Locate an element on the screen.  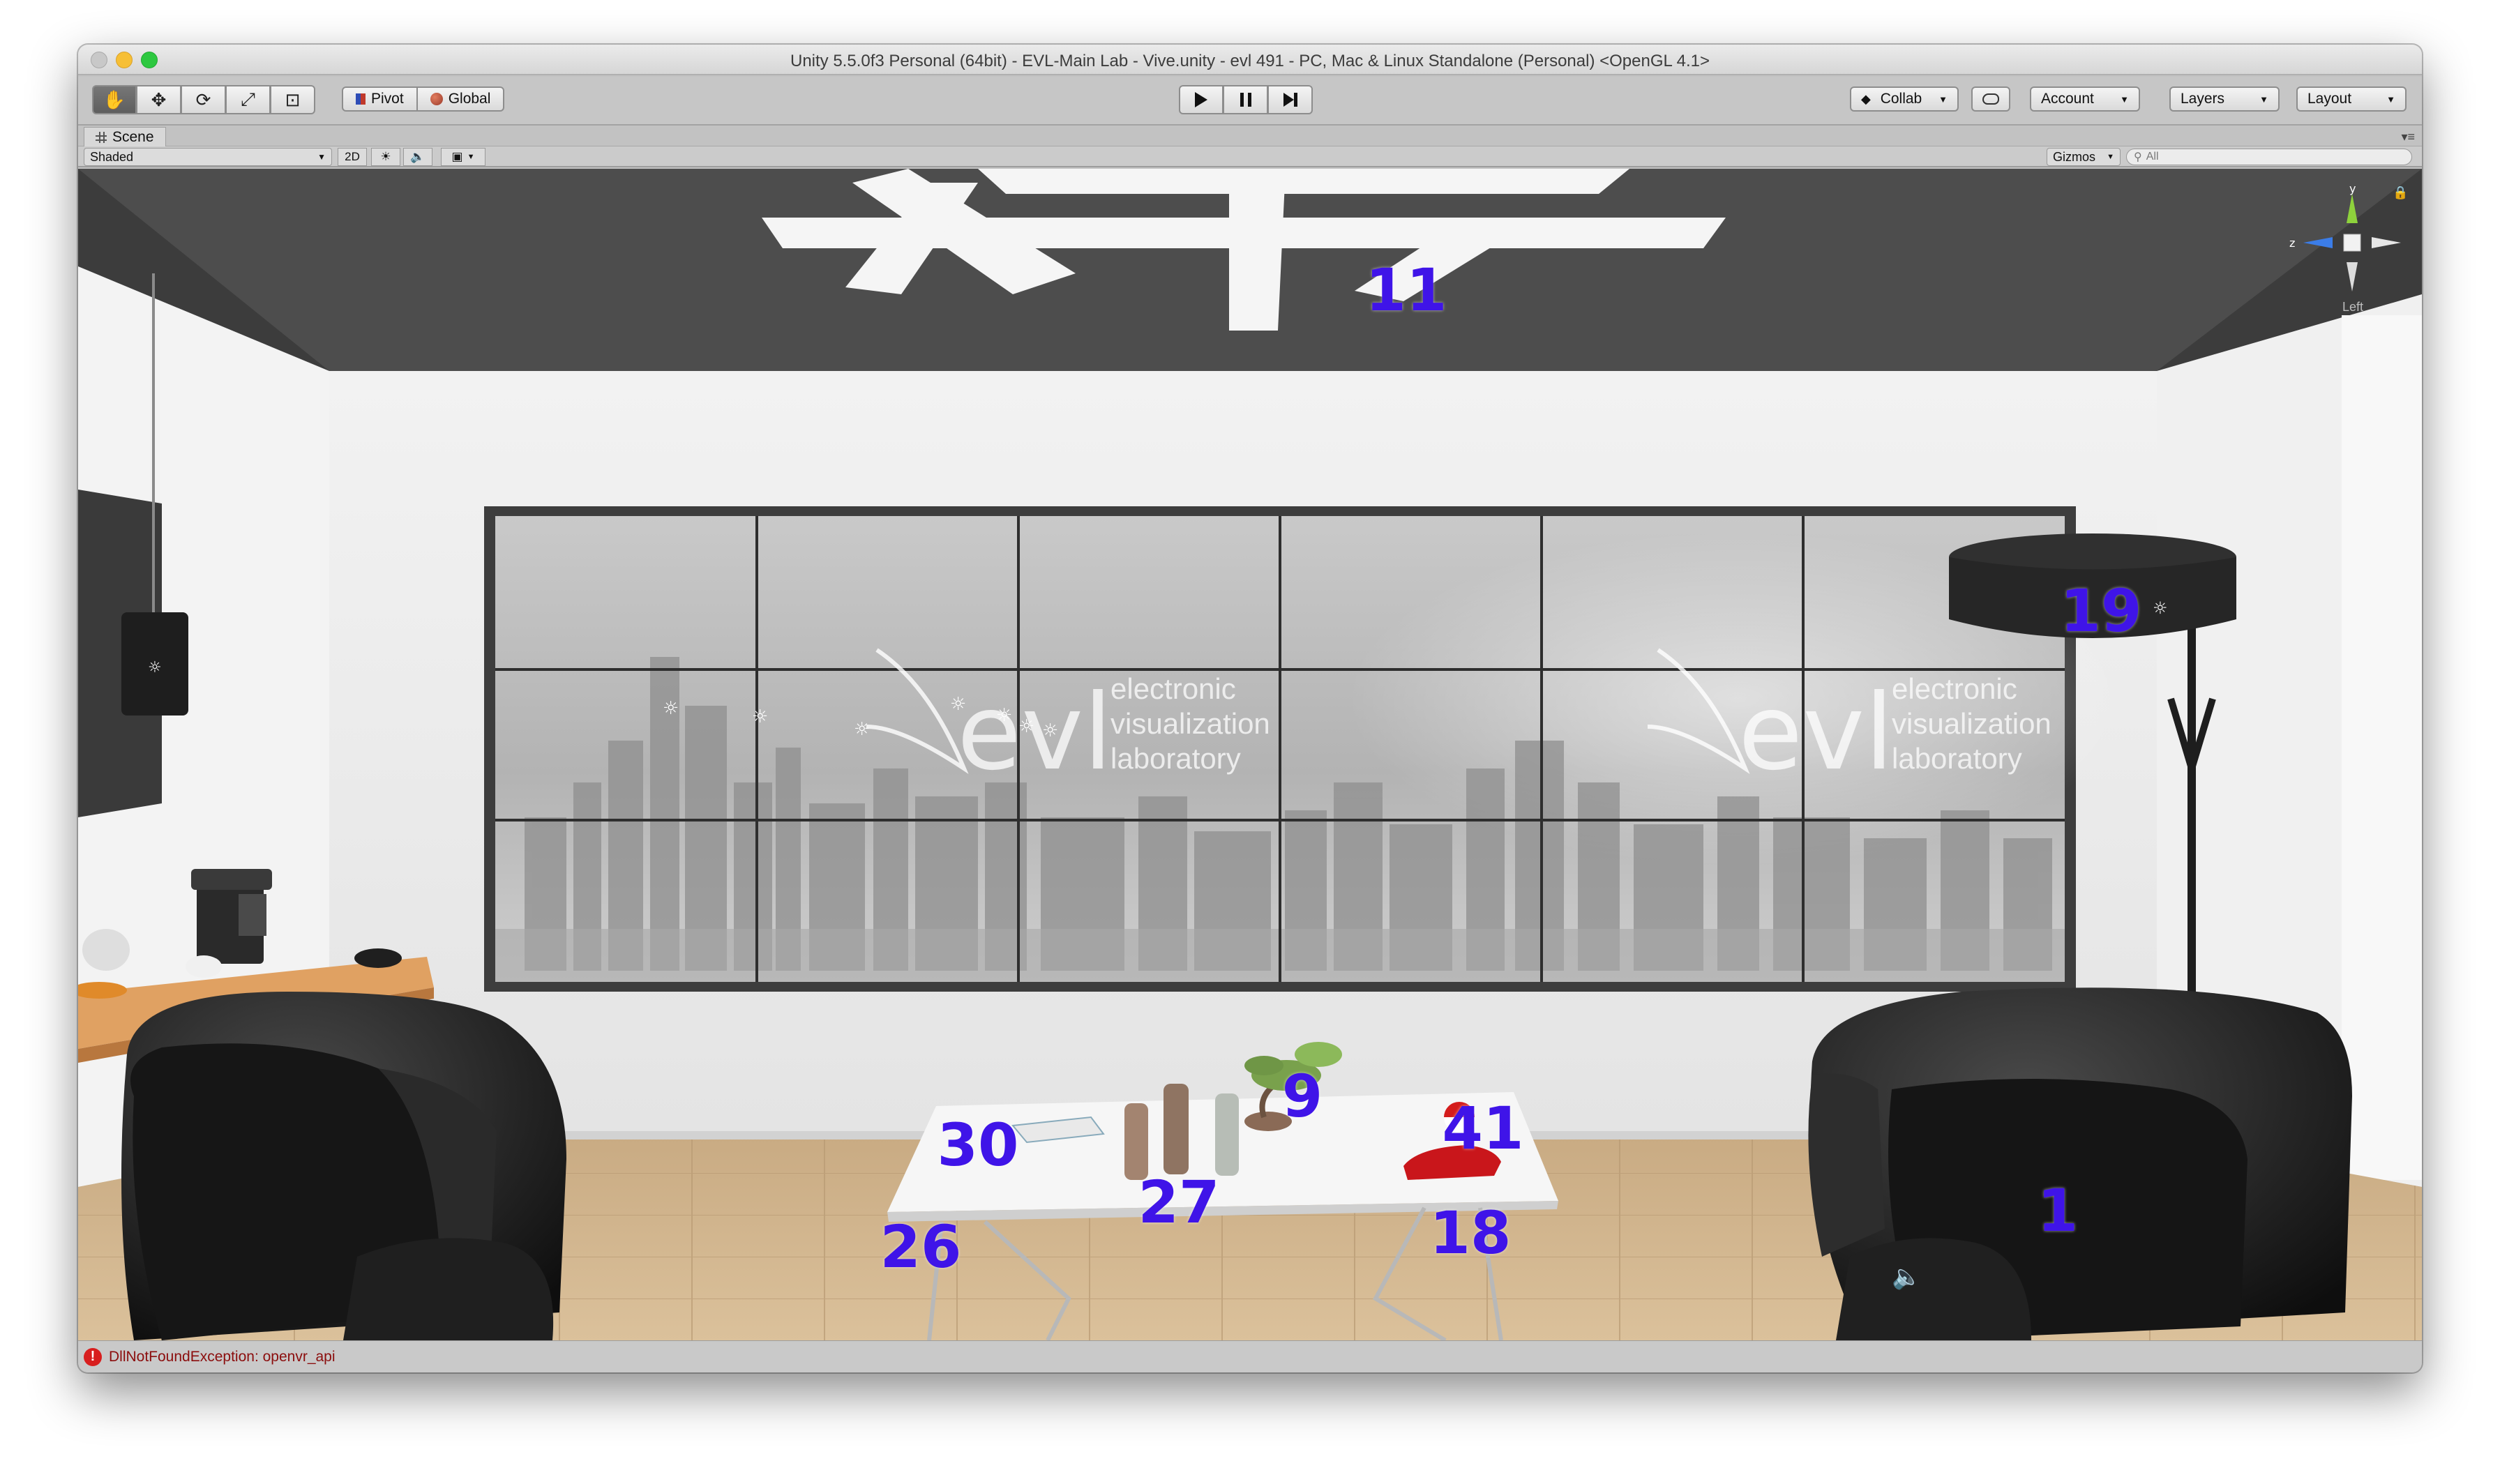
search-icon: ⚲ is located at coordinates (2138, 157).